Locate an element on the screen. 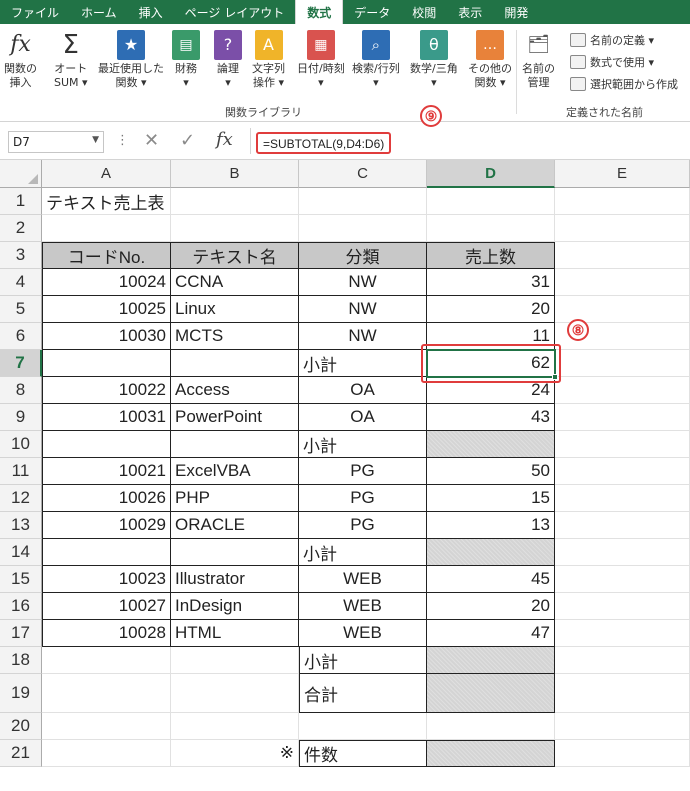  cell-a6: 10030 is located at coordinates (106, 336).